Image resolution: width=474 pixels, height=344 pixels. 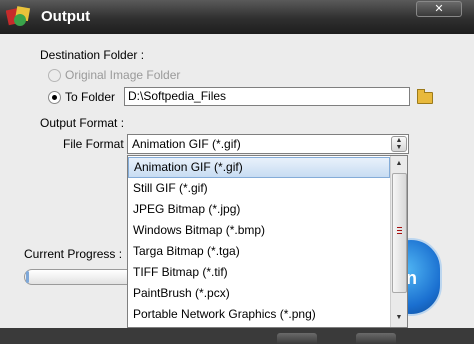 I want to click on close-button: ✕, so click(x=439, y=9).